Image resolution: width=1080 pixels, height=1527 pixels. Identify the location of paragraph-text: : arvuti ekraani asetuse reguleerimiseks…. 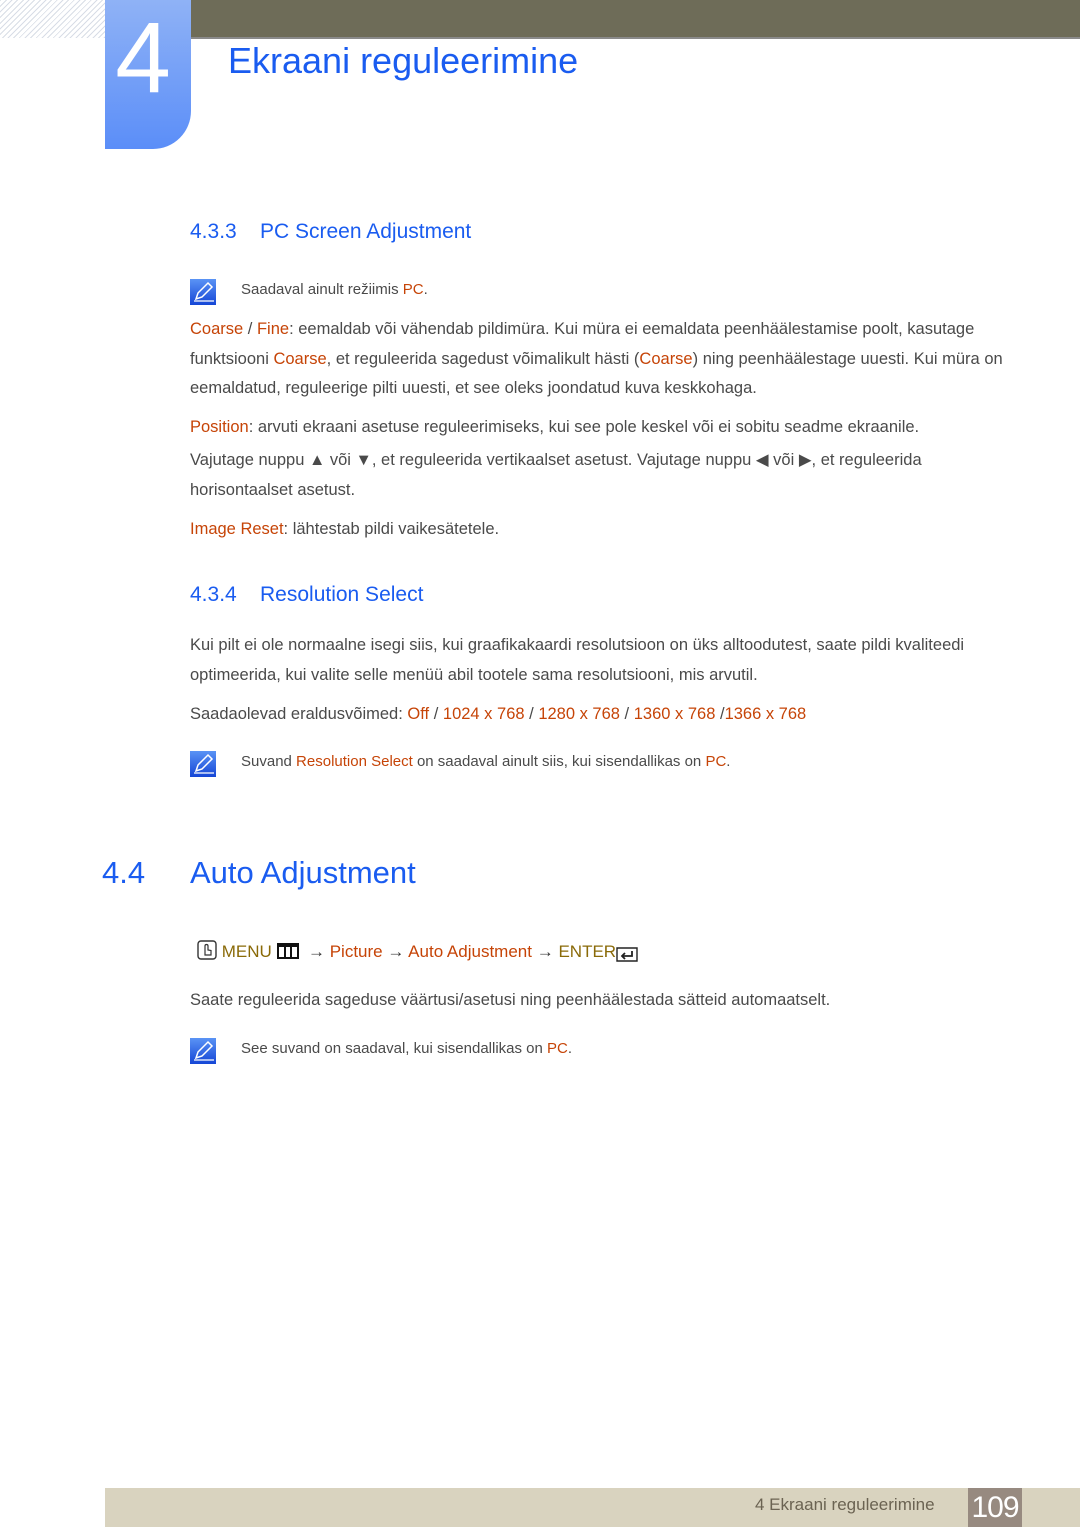
(584, 427).